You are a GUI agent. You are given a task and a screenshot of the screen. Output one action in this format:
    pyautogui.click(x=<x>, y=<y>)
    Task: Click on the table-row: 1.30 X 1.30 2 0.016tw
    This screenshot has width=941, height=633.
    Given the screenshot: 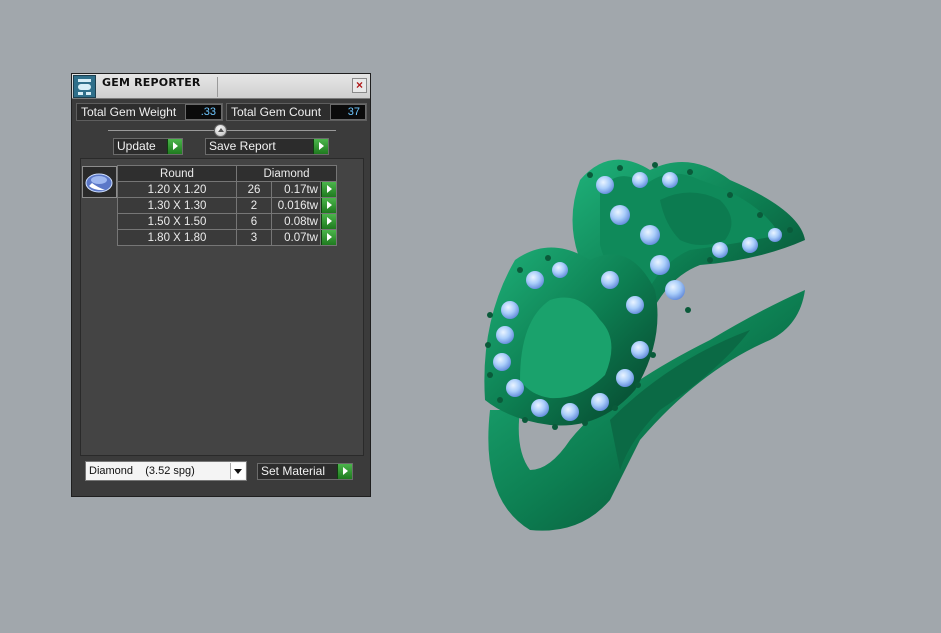 What is the action you would take?
    pyautogui.click(x=227, y=205)
    